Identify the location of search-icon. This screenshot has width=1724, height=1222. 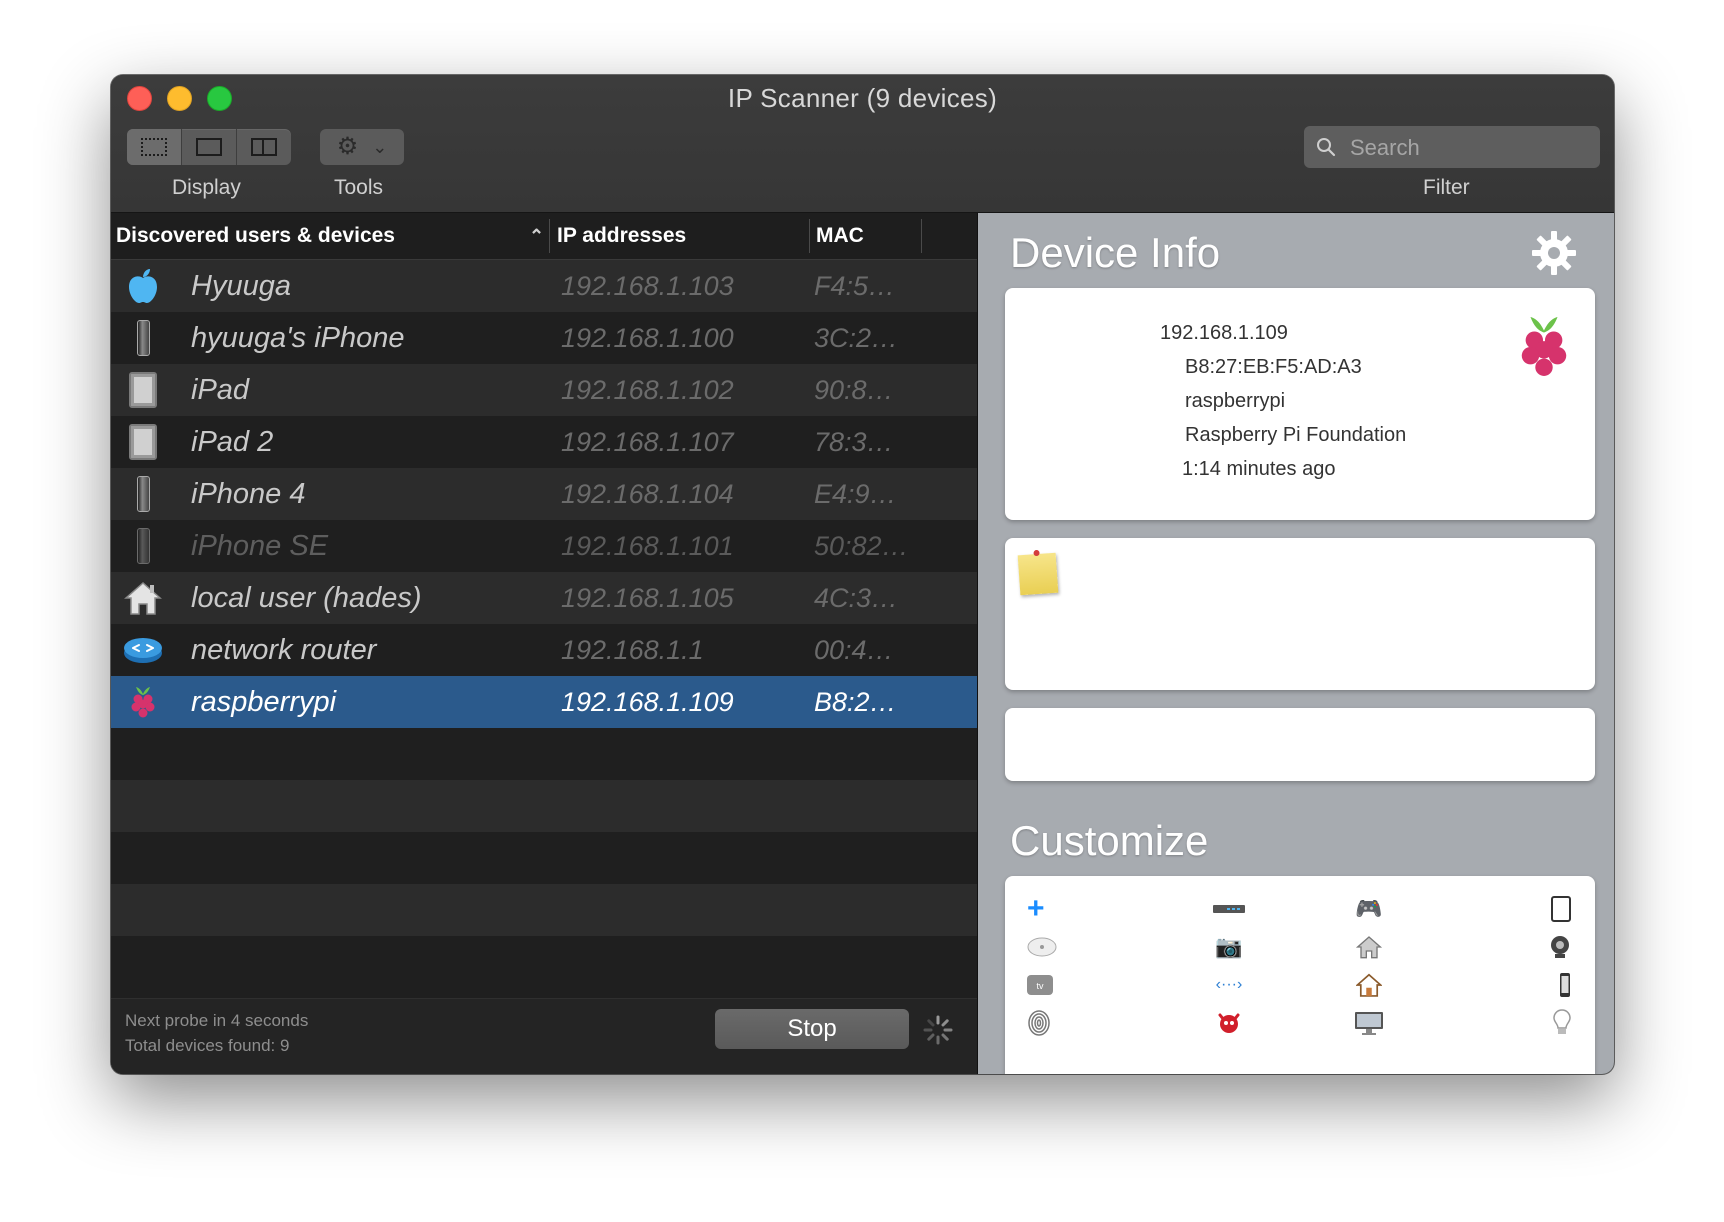
(1326, 147).